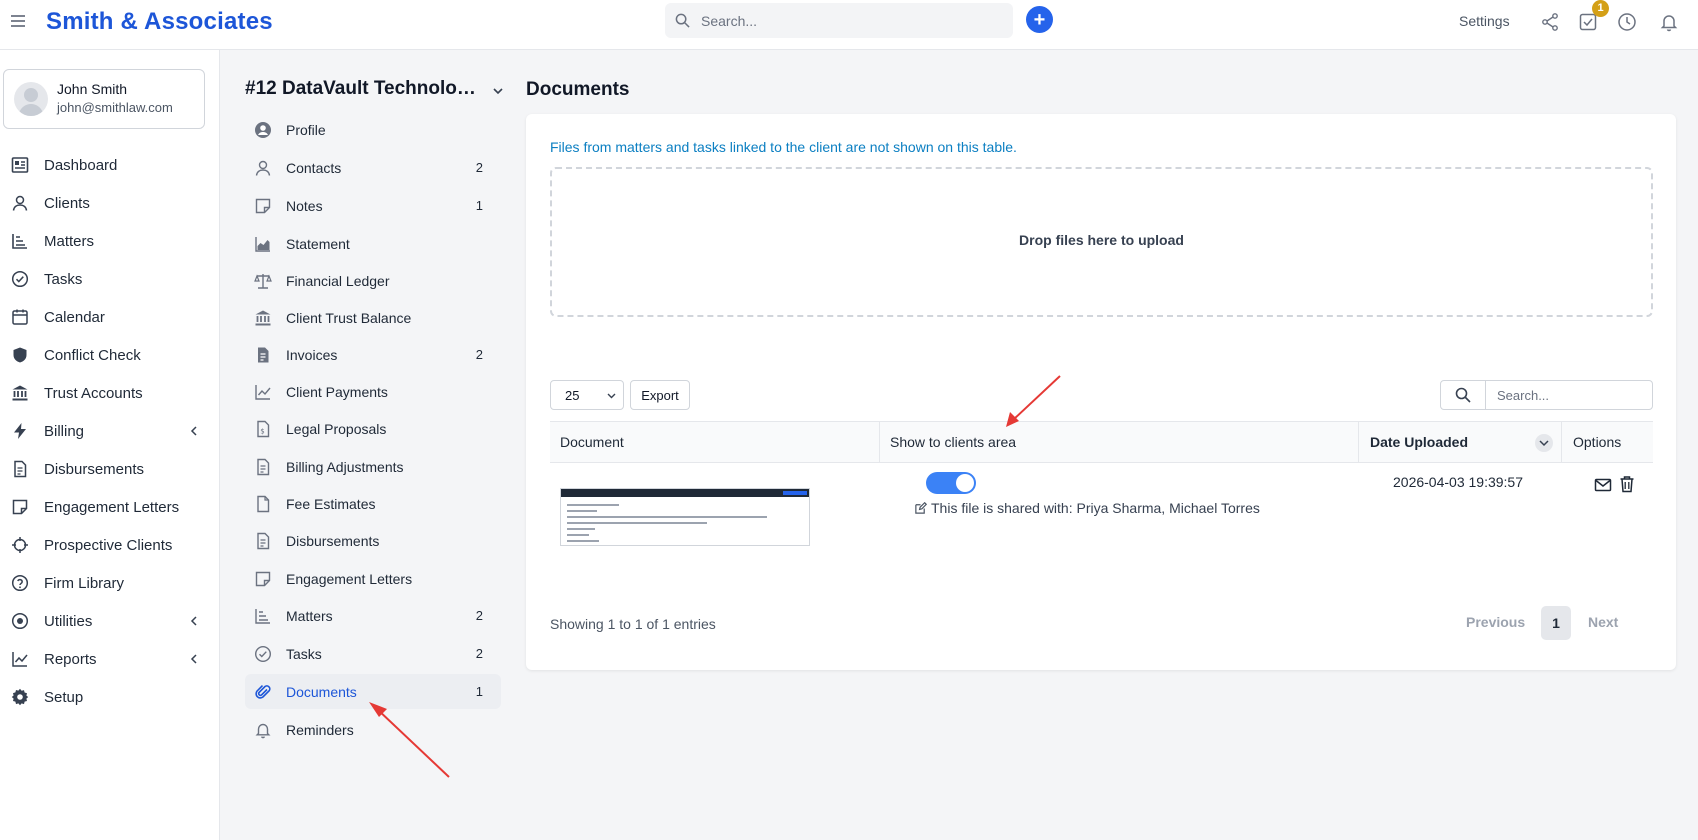 This screenshot has width=1698, height=840. I want to click on document-thumbnail, so click(685, 517).